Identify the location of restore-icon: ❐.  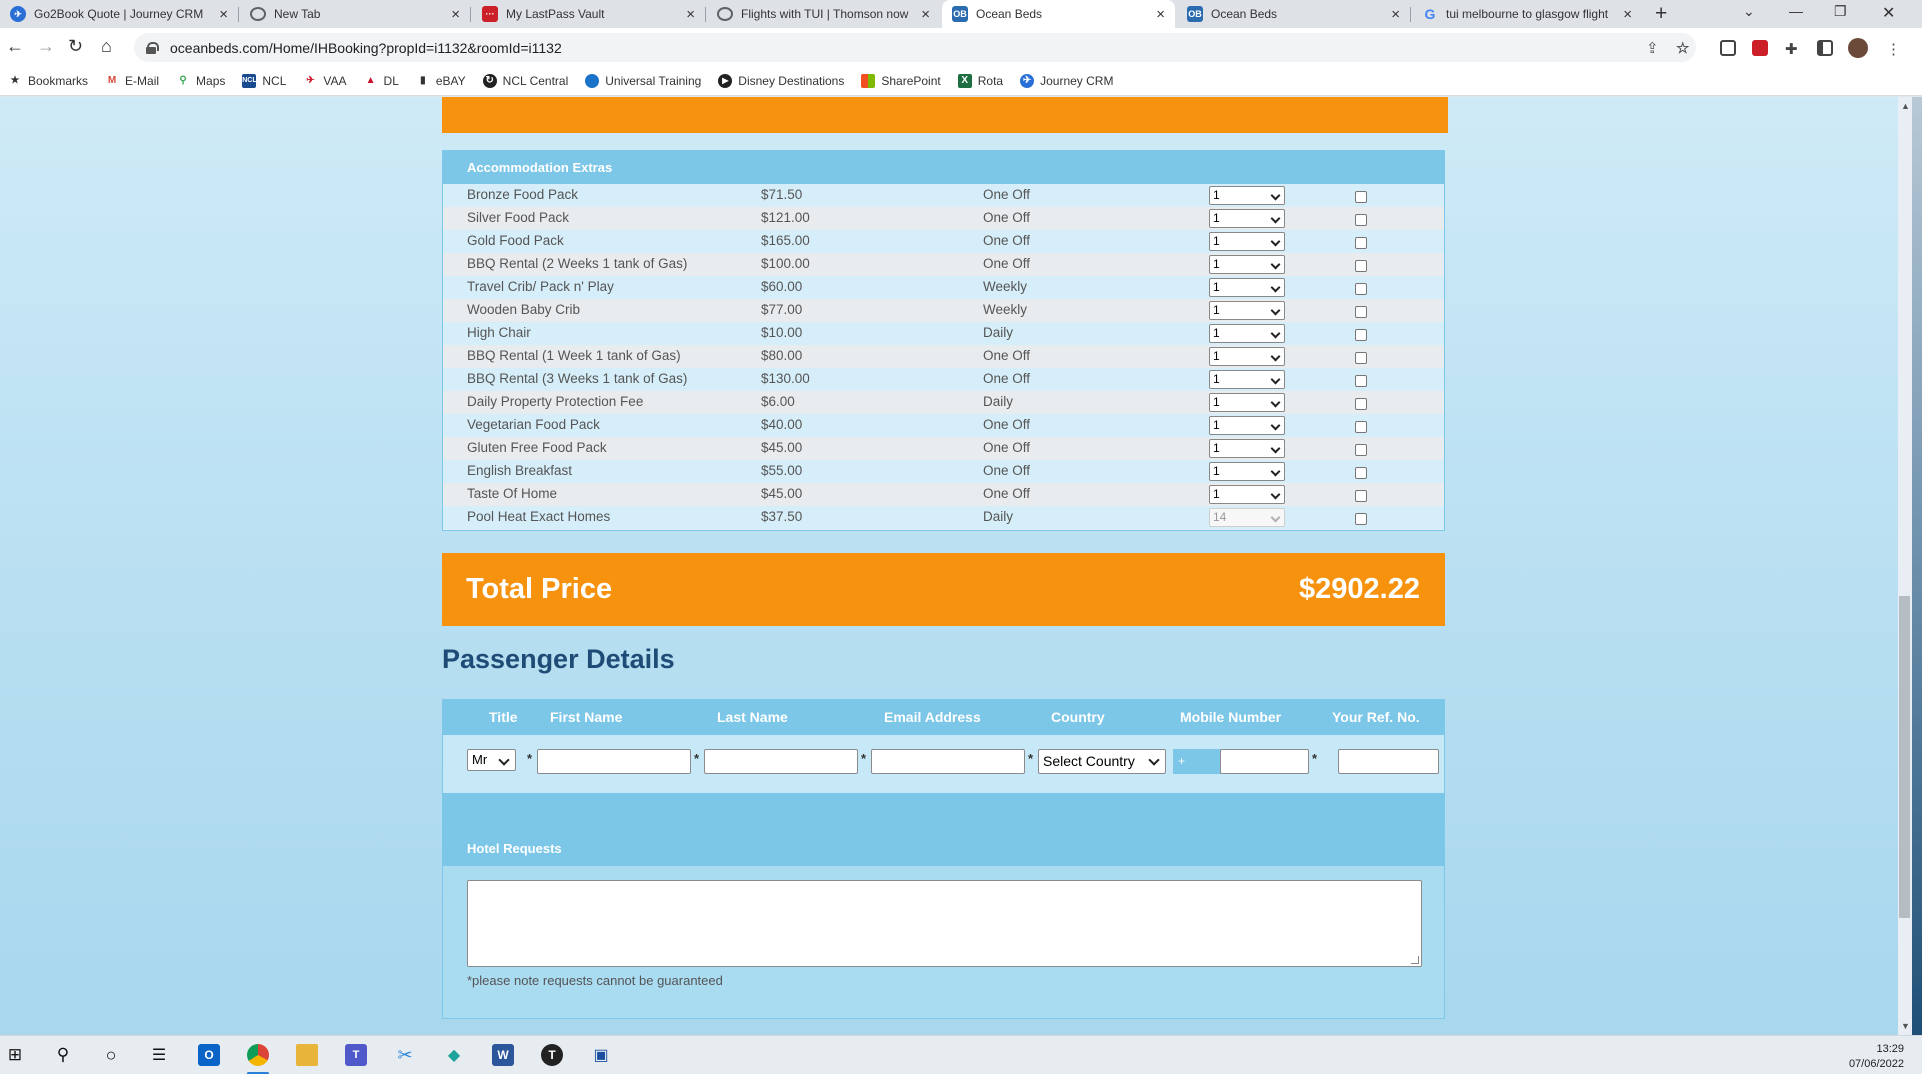
(1840, 11).